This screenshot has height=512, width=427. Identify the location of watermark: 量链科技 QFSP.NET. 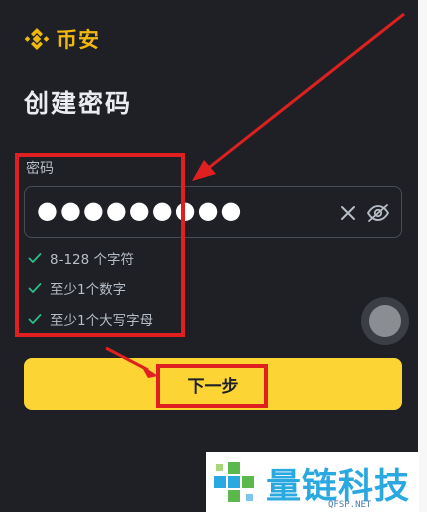
(312, 482).